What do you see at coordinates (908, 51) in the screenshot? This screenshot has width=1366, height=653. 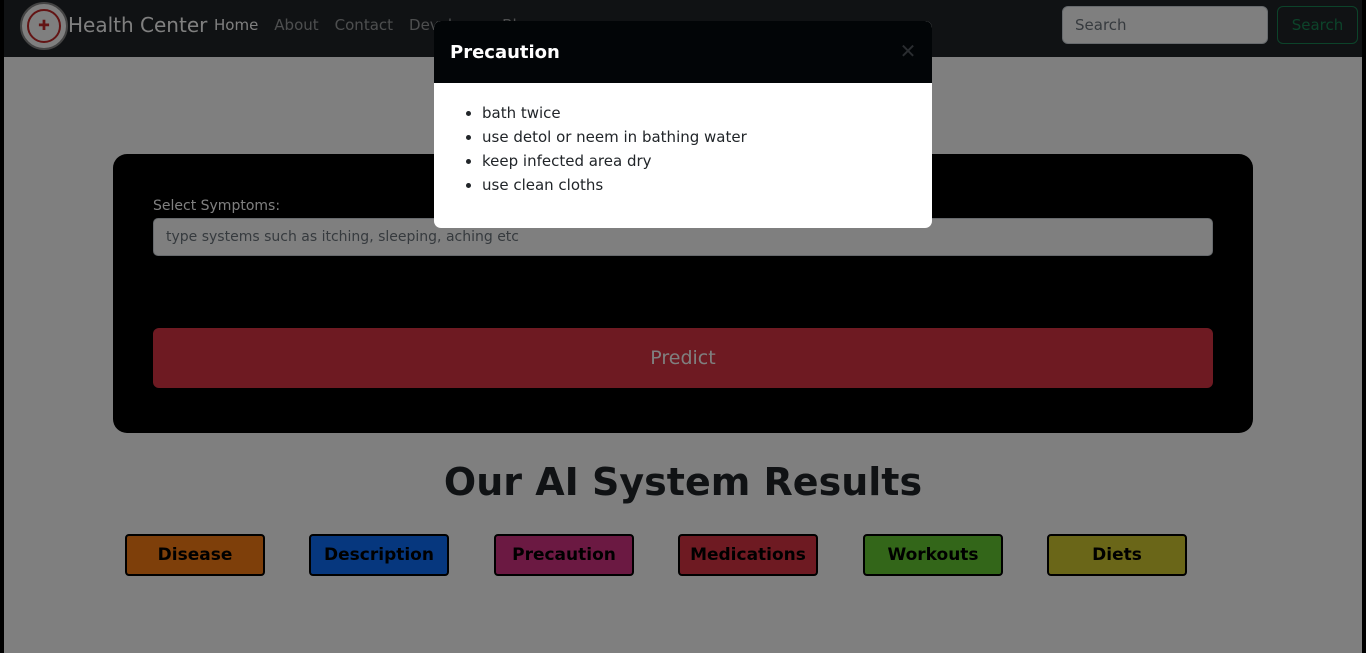 I see `close-icon: ✕` at bounding box center [908, 51].